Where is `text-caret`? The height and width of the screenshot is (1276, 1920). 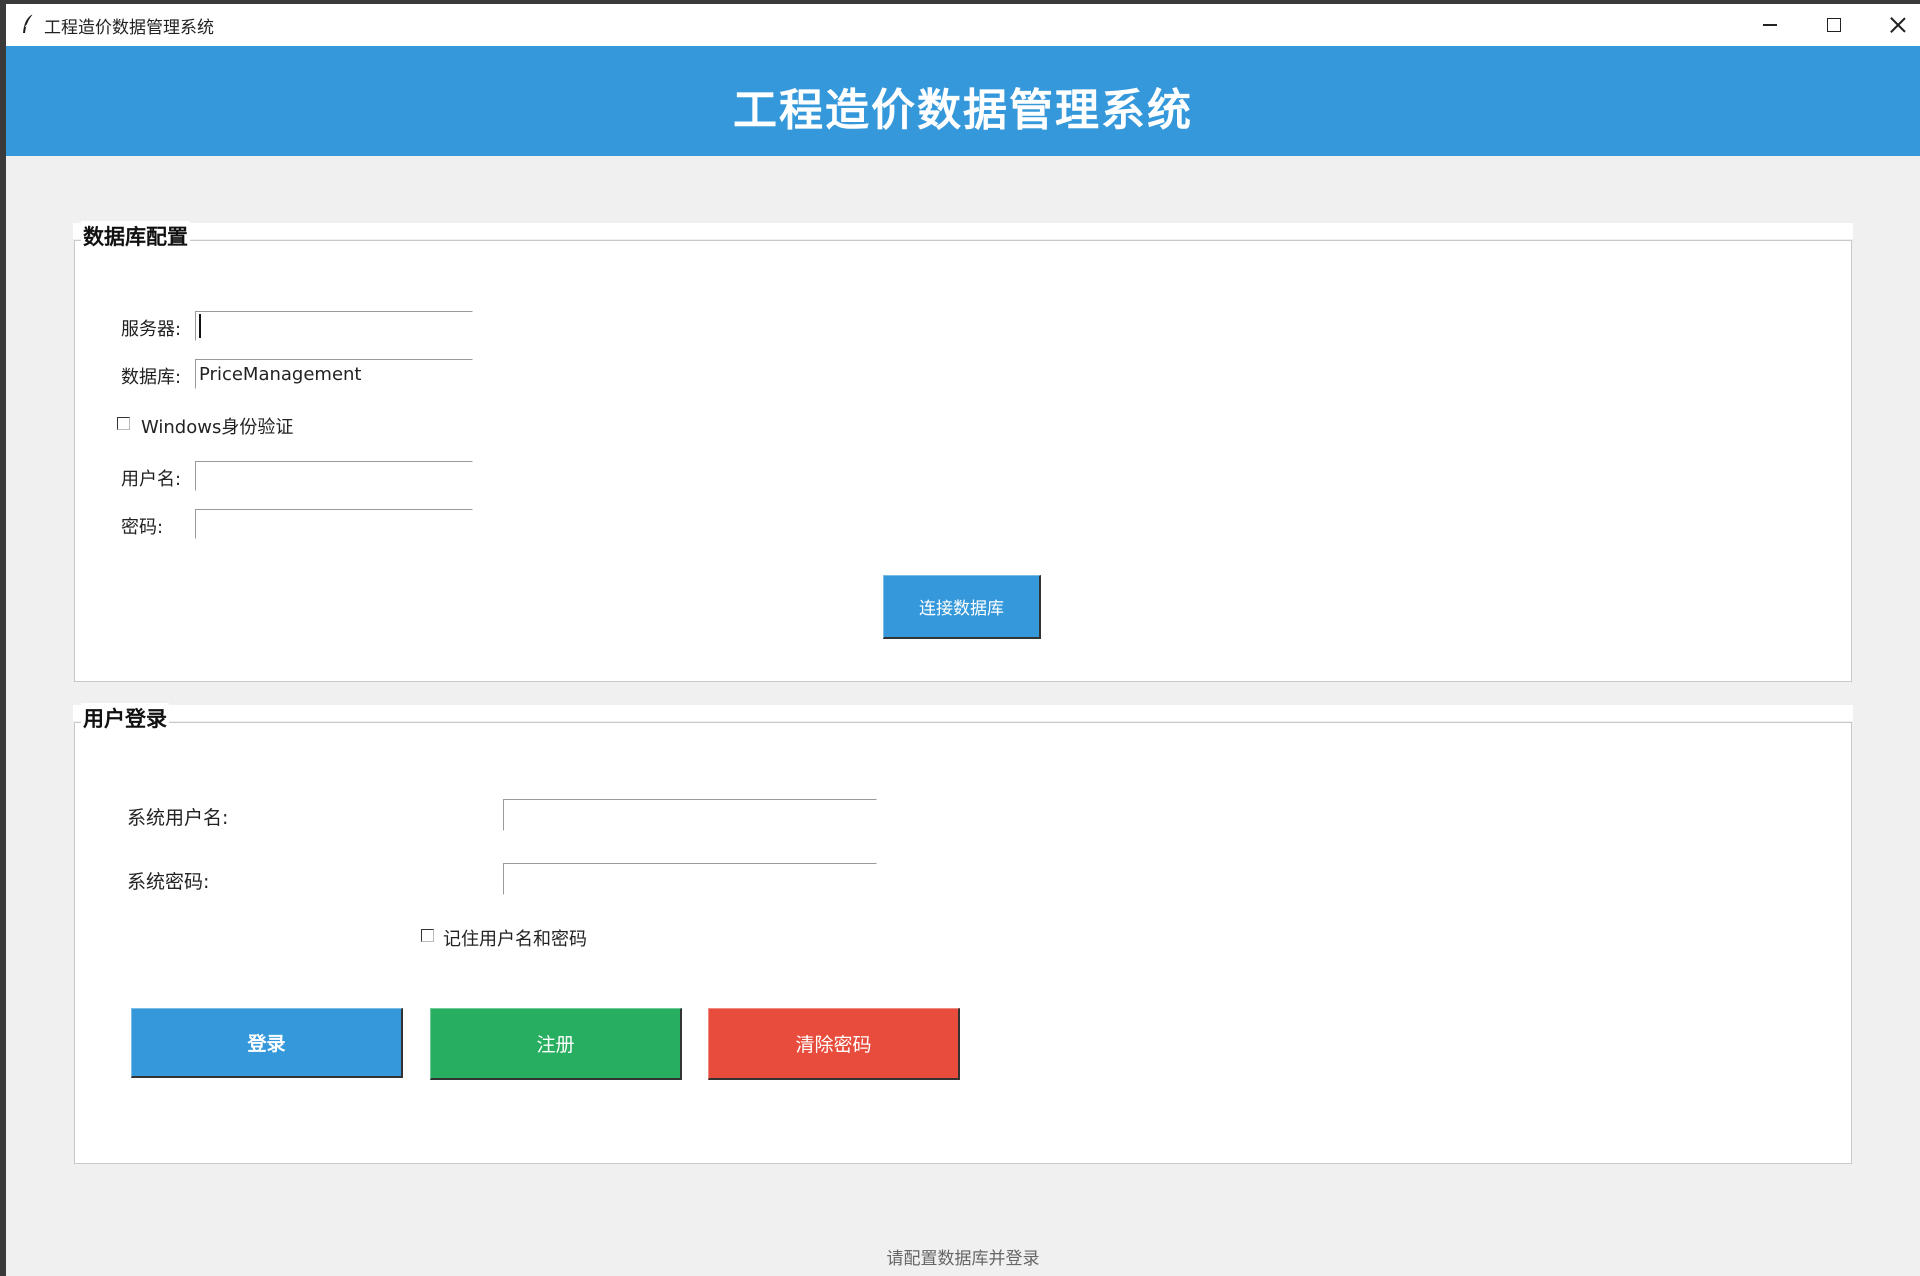
text-caret is located at coordinates (200, 326).